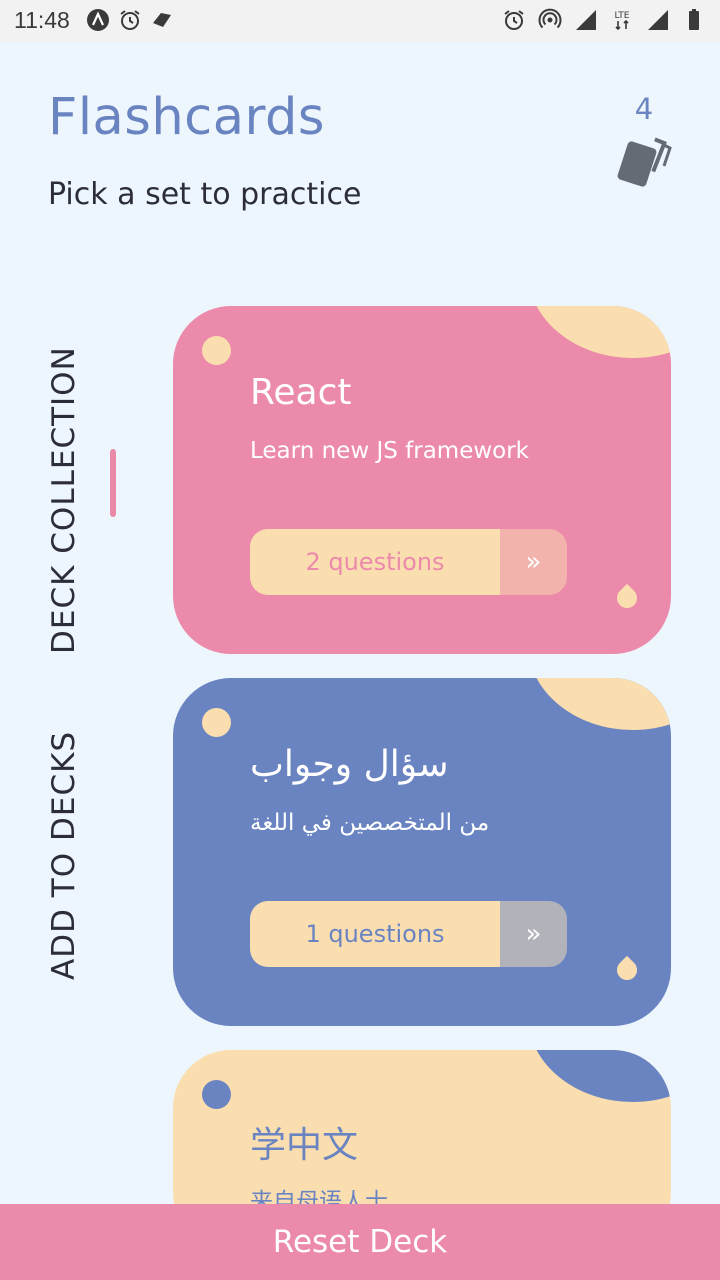  What do you see at coordinates (349, 764) in the screenshot?
I see `deck-title: سؤال وجواب` at bounding box center [349, 764].